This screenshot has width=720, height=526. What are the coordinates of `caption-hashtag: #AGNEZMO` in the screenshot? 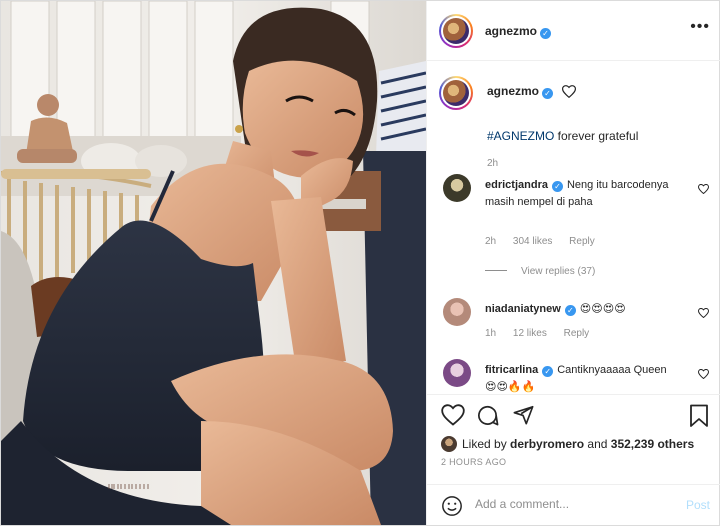 It's located at (520, 136).